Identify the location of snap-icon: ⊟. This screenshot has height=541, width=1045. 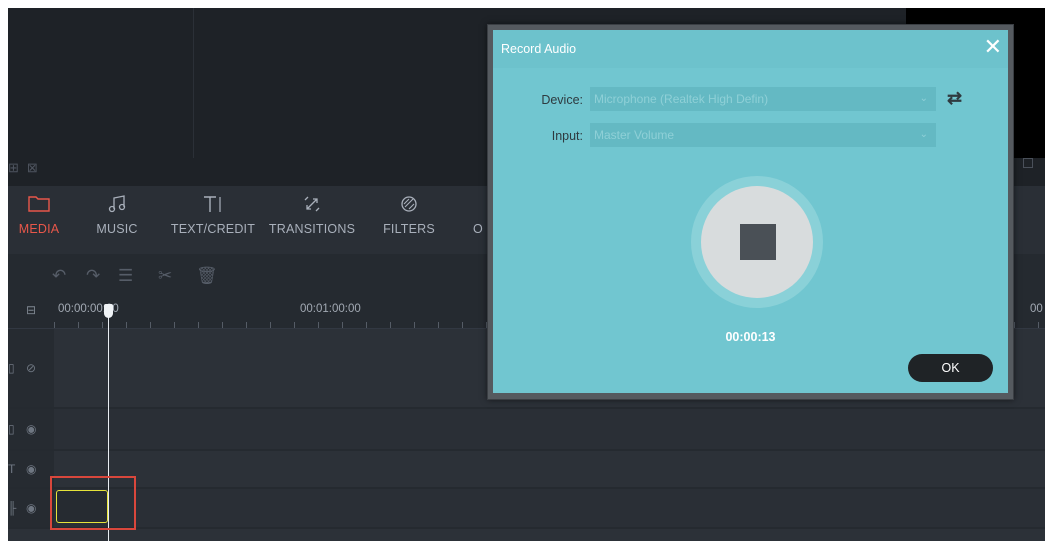
(31, 310).